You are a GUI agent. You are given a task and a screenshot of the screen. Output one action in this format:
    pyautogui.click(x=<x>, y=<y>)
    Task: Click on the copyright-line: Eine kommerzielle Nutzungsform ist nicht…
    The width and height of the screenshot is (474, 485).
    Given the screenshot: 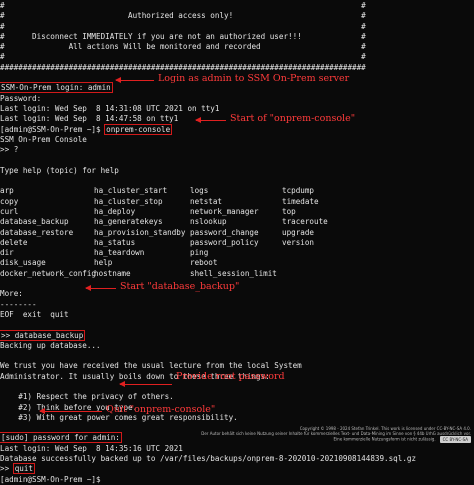 What is the action you would take?
    pyautogui.click(x=384, y=439)
    